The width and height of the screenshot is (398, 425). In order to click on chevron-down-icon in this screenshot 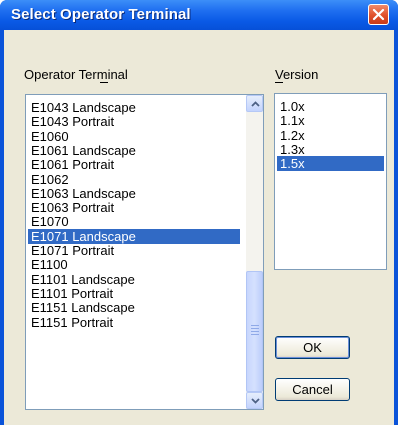, I will do `click(255, 401)`.